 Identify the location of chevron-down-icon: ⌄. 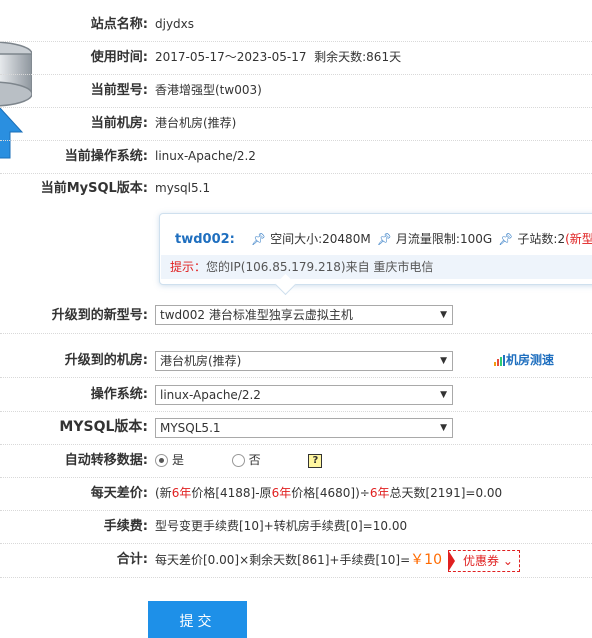
(507, 560).